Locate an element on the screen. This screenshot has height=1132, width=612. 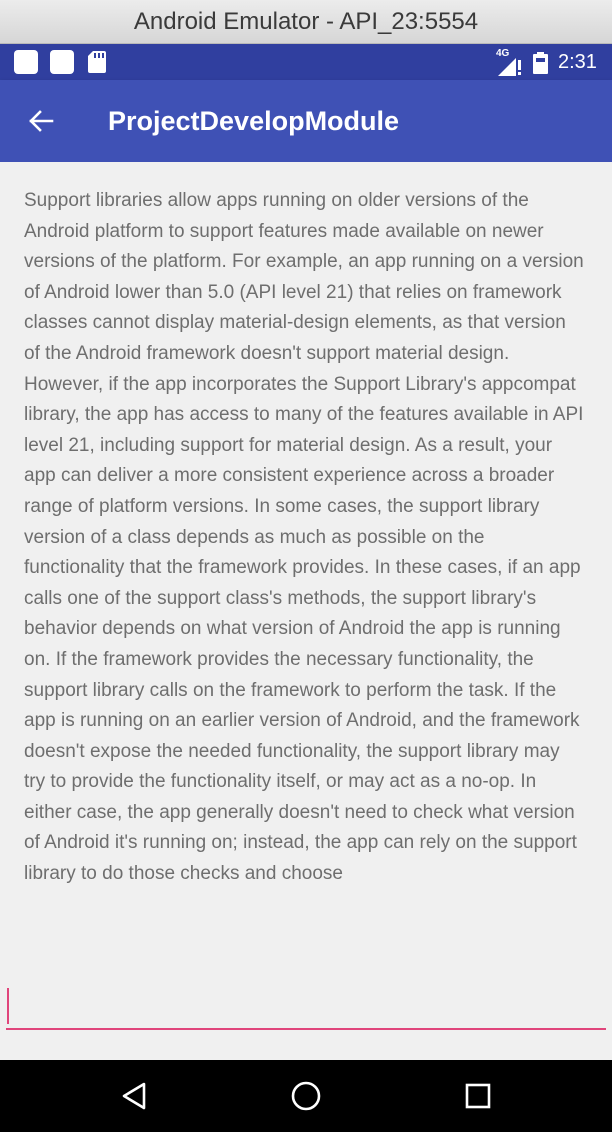
back-button is located at coordinates (41, 121).